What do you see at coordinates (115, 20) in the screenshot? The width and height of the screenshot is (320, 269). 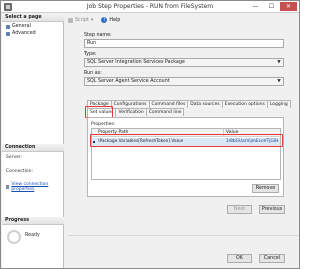 I see `help-label: Help` at bounding box center [115, 20].